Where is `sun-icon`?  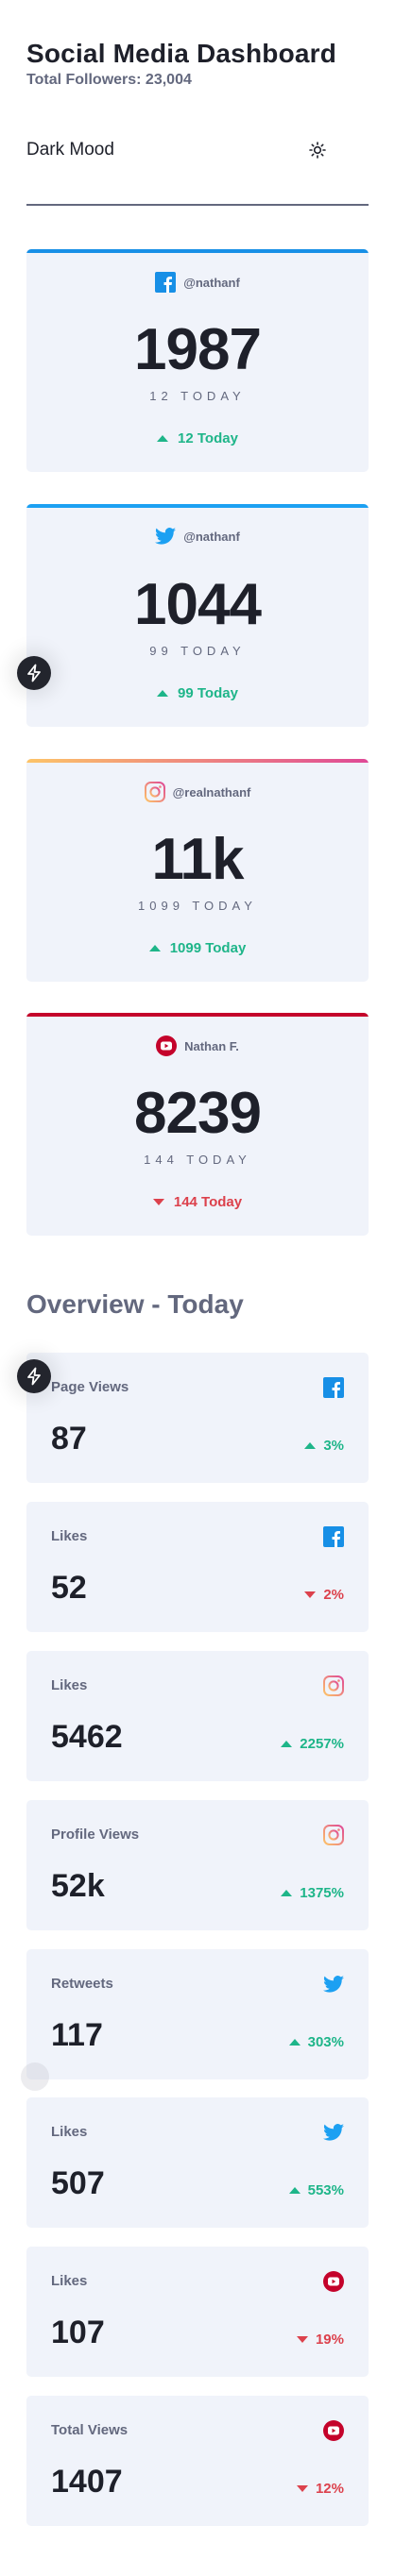 sun-icon is located at coordinates (317, 150).